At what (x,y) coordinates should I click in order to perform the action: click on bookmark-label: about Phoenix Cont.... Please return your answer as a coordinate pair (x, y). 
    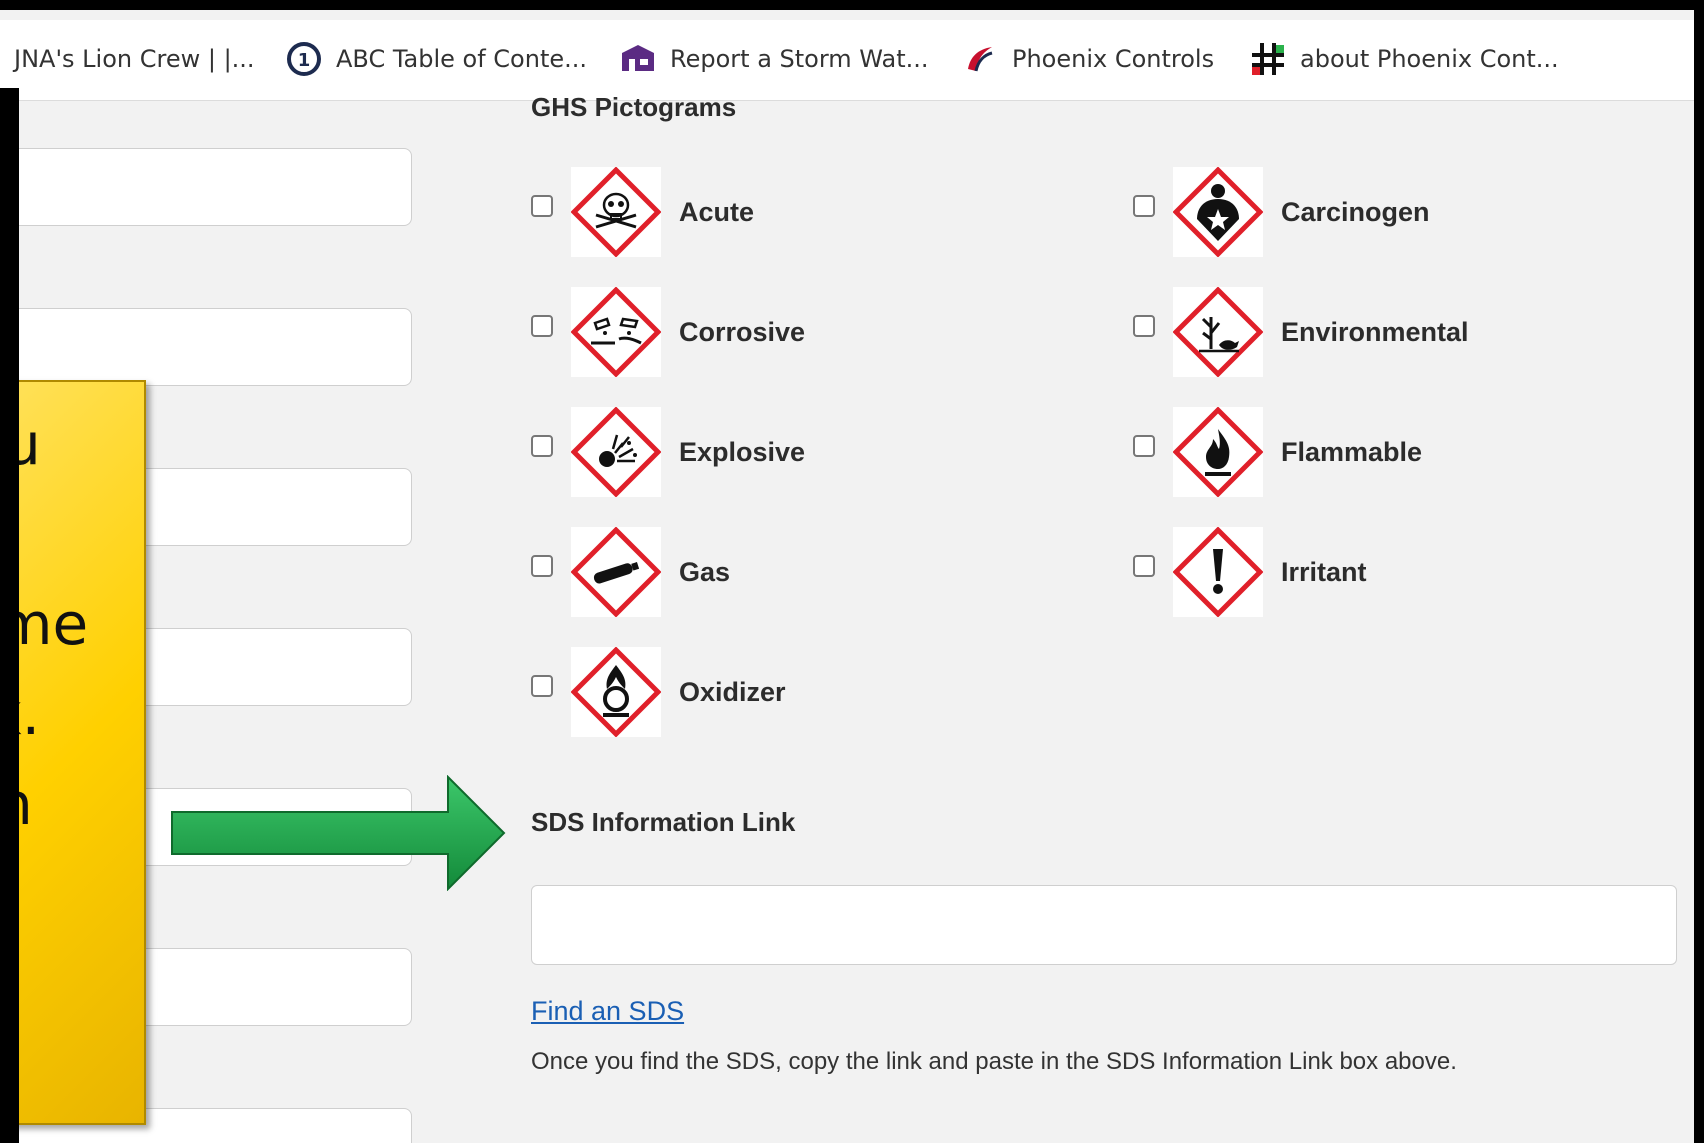
    Looking at the image, I should click on (1429, 59).